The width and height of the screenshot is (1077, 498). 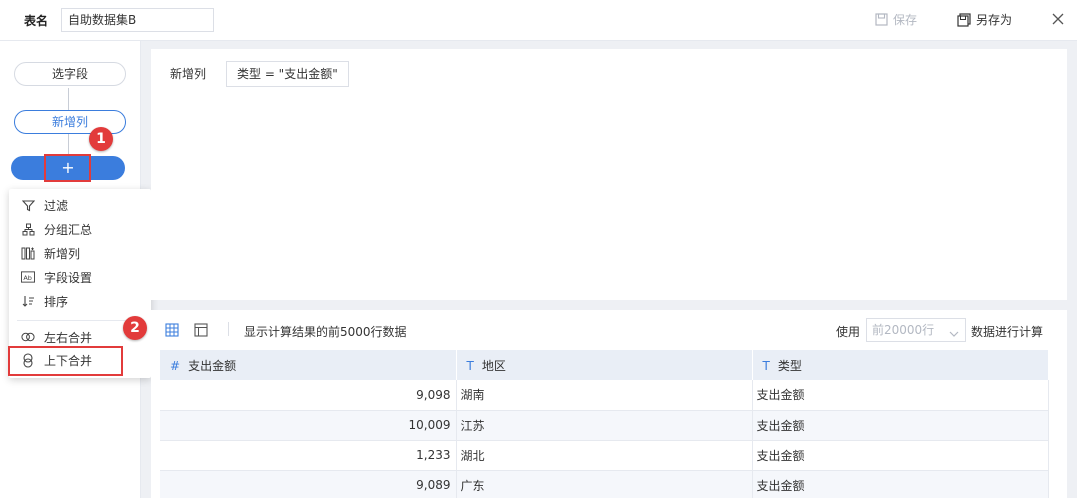 I want to click on menu-item-label: 排序, so click(x=56, y=301).